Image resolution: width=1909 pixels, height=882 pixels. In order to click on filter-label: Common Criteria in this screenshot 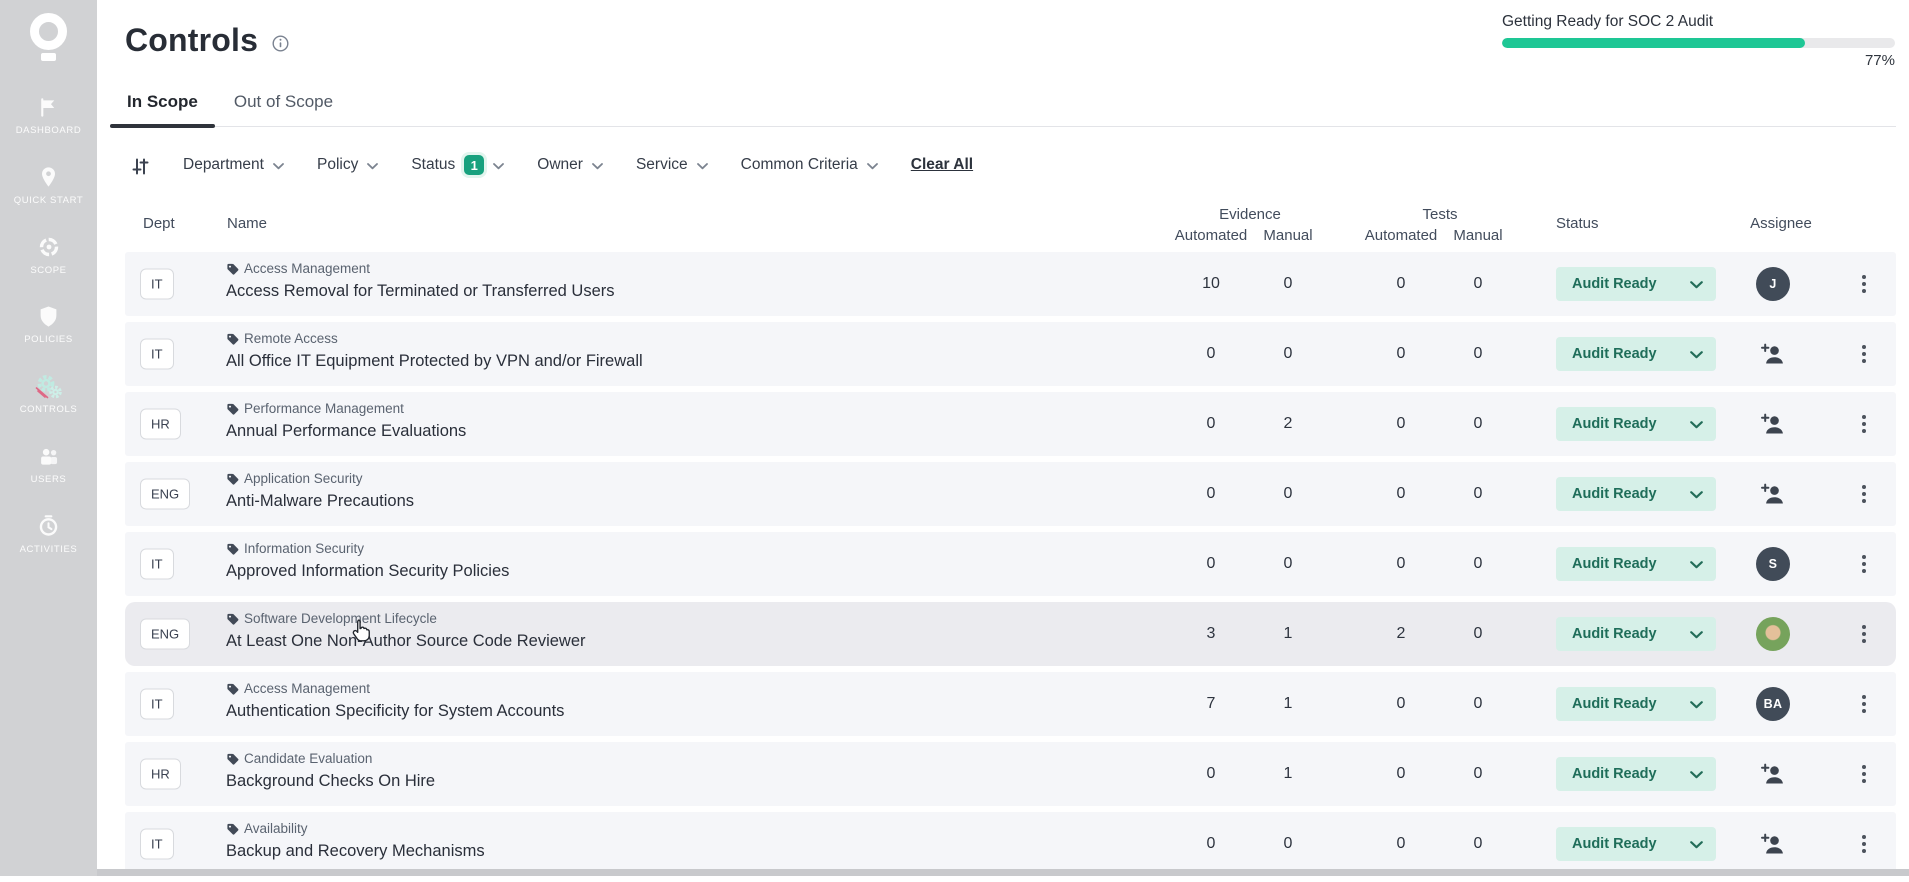, I will do `click(799, 164)`.